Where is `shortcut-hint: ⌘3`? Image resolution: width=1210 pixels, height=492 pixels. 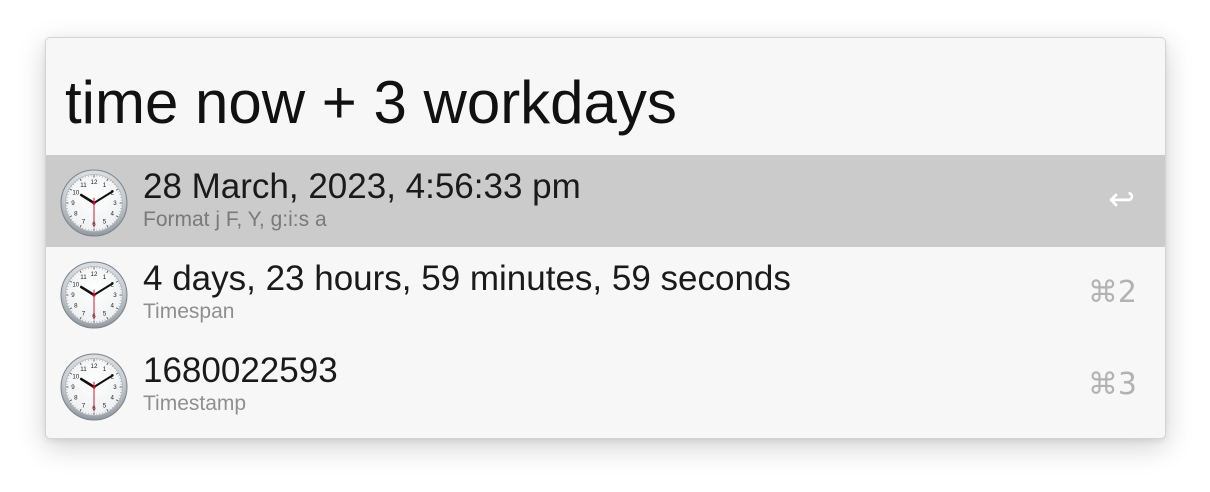 shortcut-hint: ⌘3 is located at coordinates (1112, 384).